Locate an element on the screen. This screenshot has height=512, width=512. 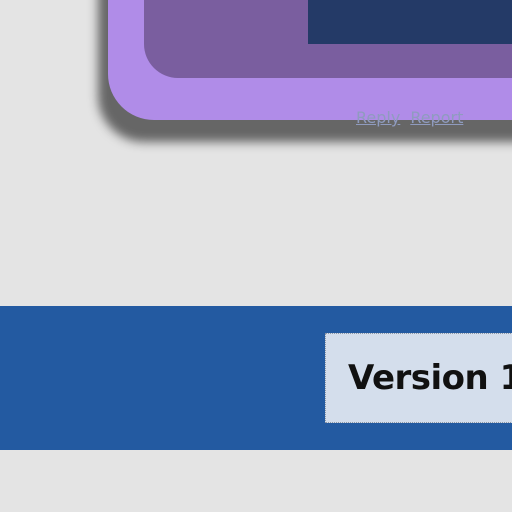
reply-link: Reply is located at coordinates (378, 118).